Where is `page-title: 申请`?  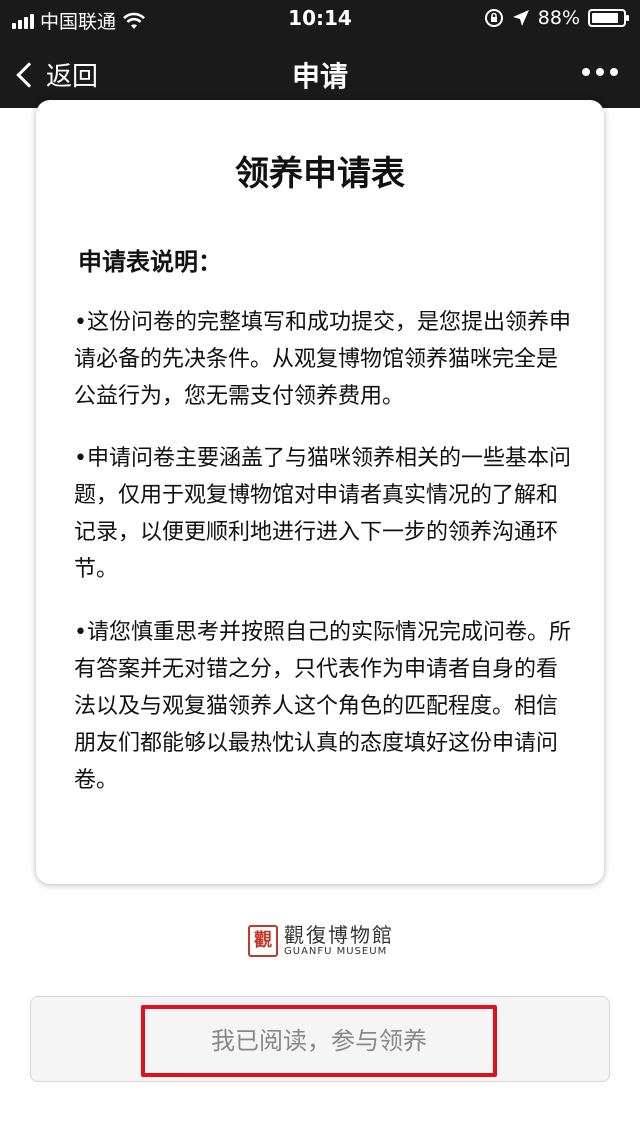
page-title: 申请 is located at coordinates (319, 76).